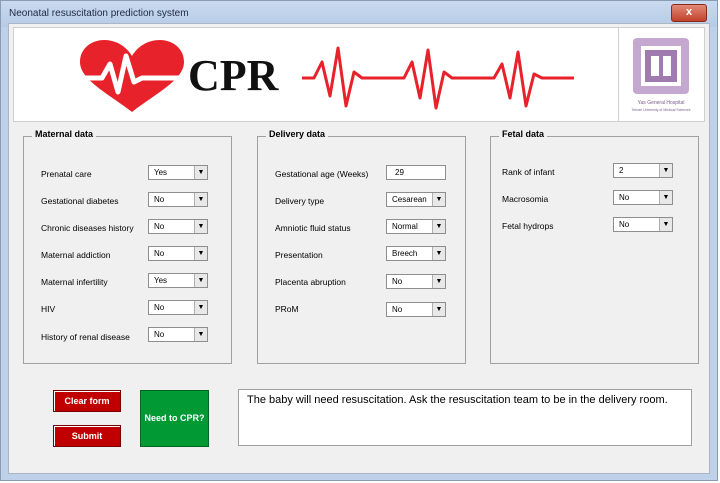 This screenshot has height=483, width=720. Describe the element at coordinates (299, 255) in the screenshot. I see `presentation-label: Presentation` at that location.